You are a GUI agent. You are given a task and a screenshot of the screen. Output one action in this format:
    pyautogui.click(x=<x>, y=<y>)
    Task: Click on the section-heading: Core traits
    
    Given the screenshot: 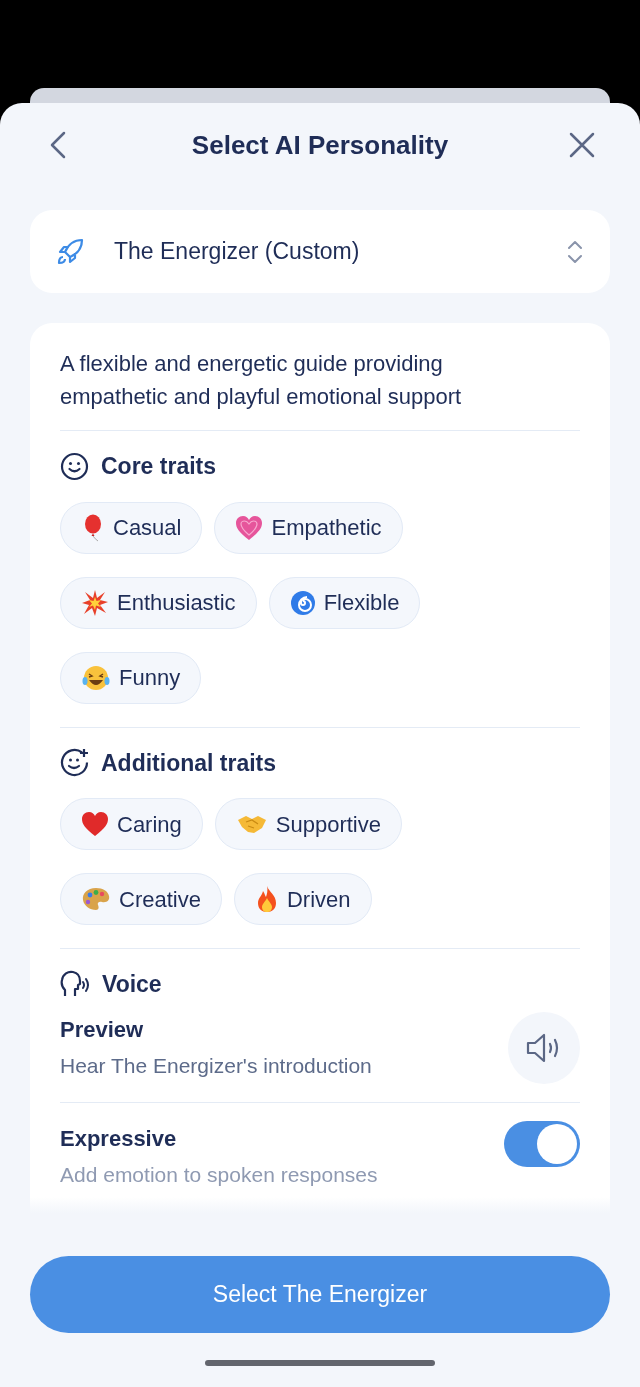 What is the action you would take?
    pyautogui.click(x=159, y=466)
    